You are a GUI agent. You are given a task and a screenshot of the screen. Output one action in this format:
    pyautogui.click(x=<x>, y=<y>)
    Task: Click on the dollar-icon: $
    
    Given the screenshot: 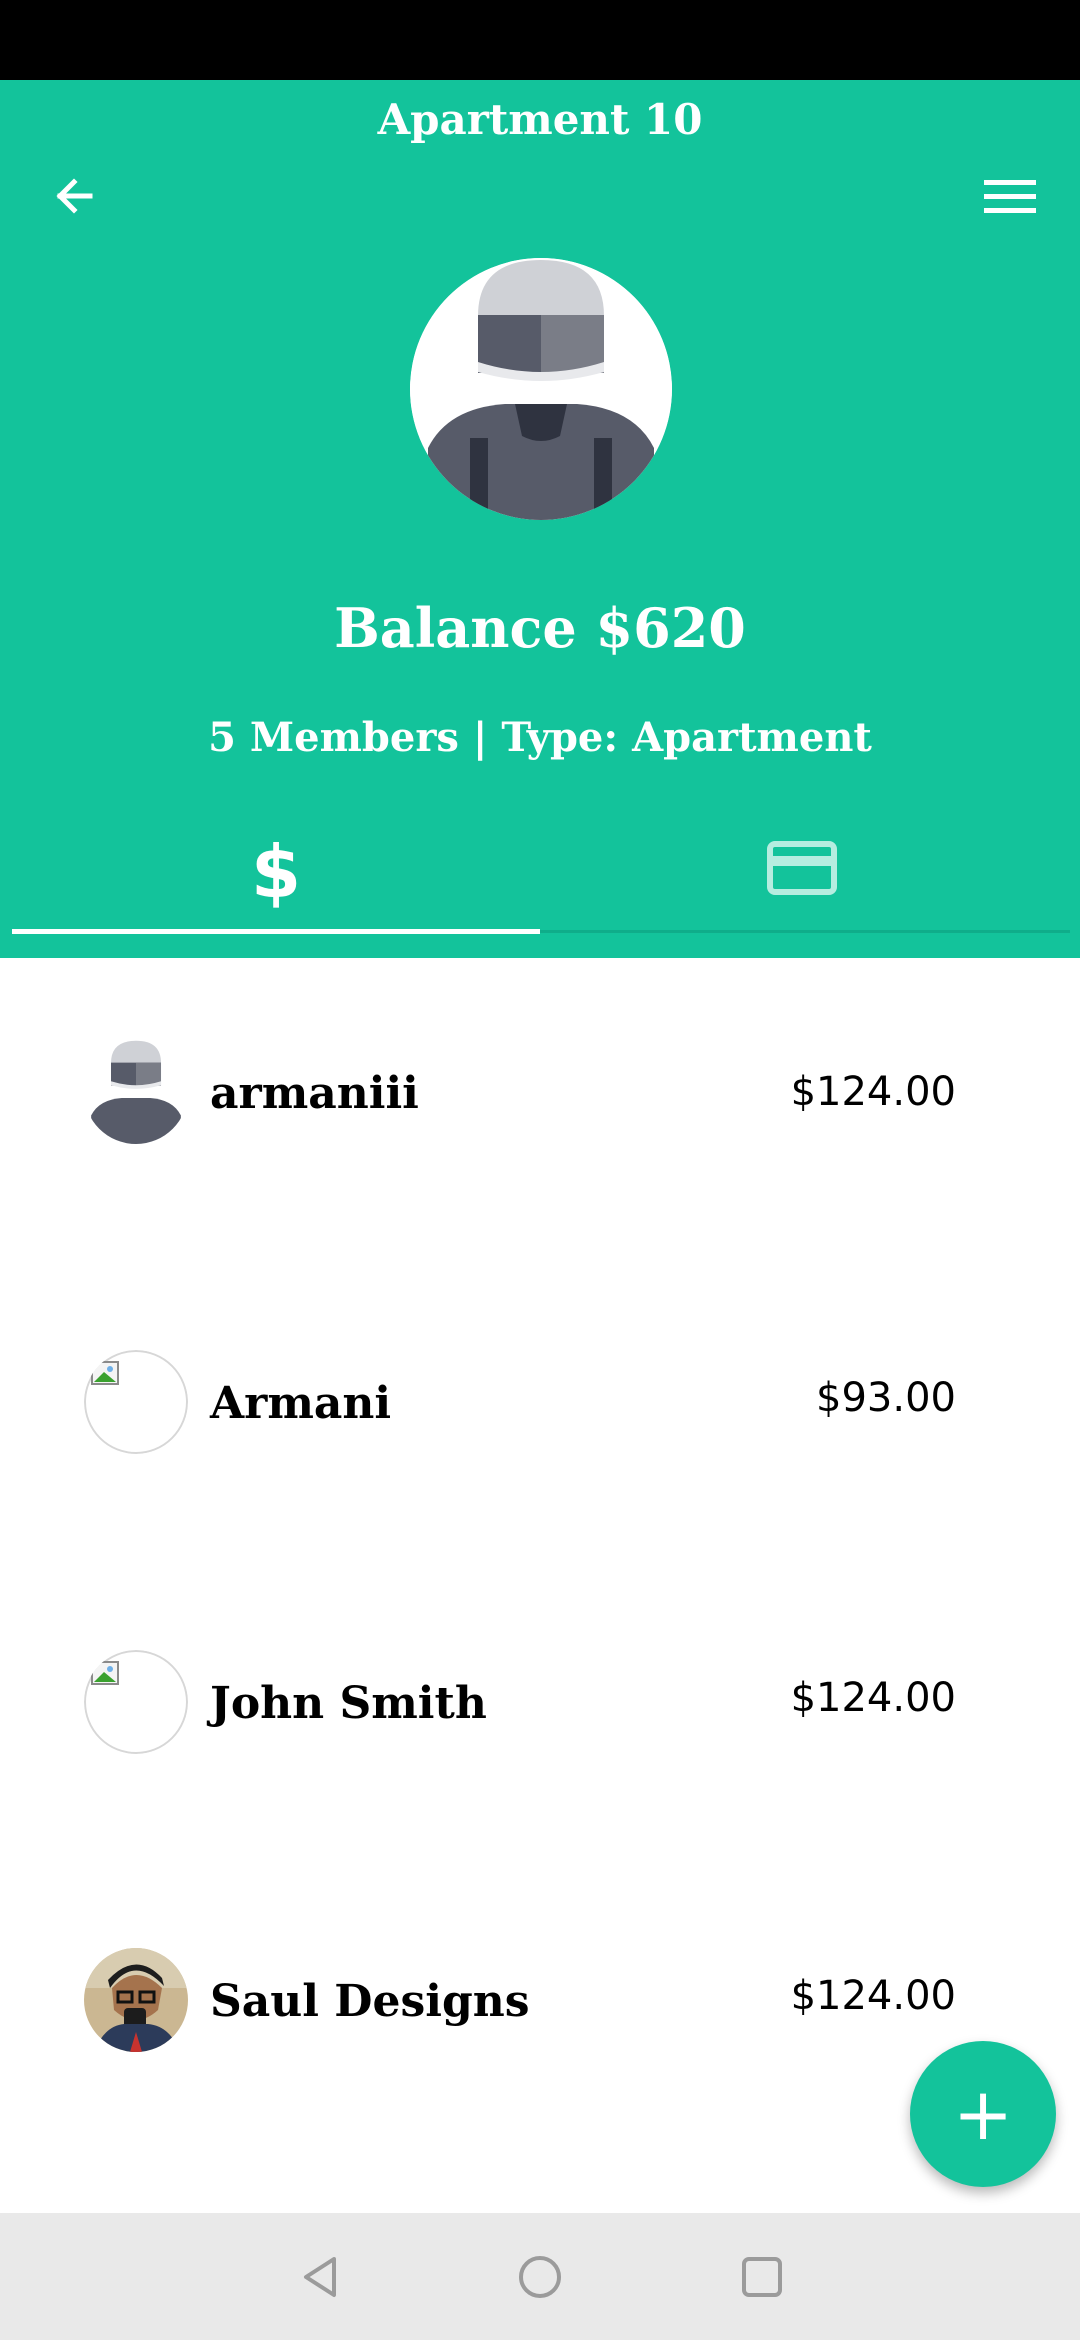 What is the action you would take?
    pyautogui.click(x=276, y=872)
    